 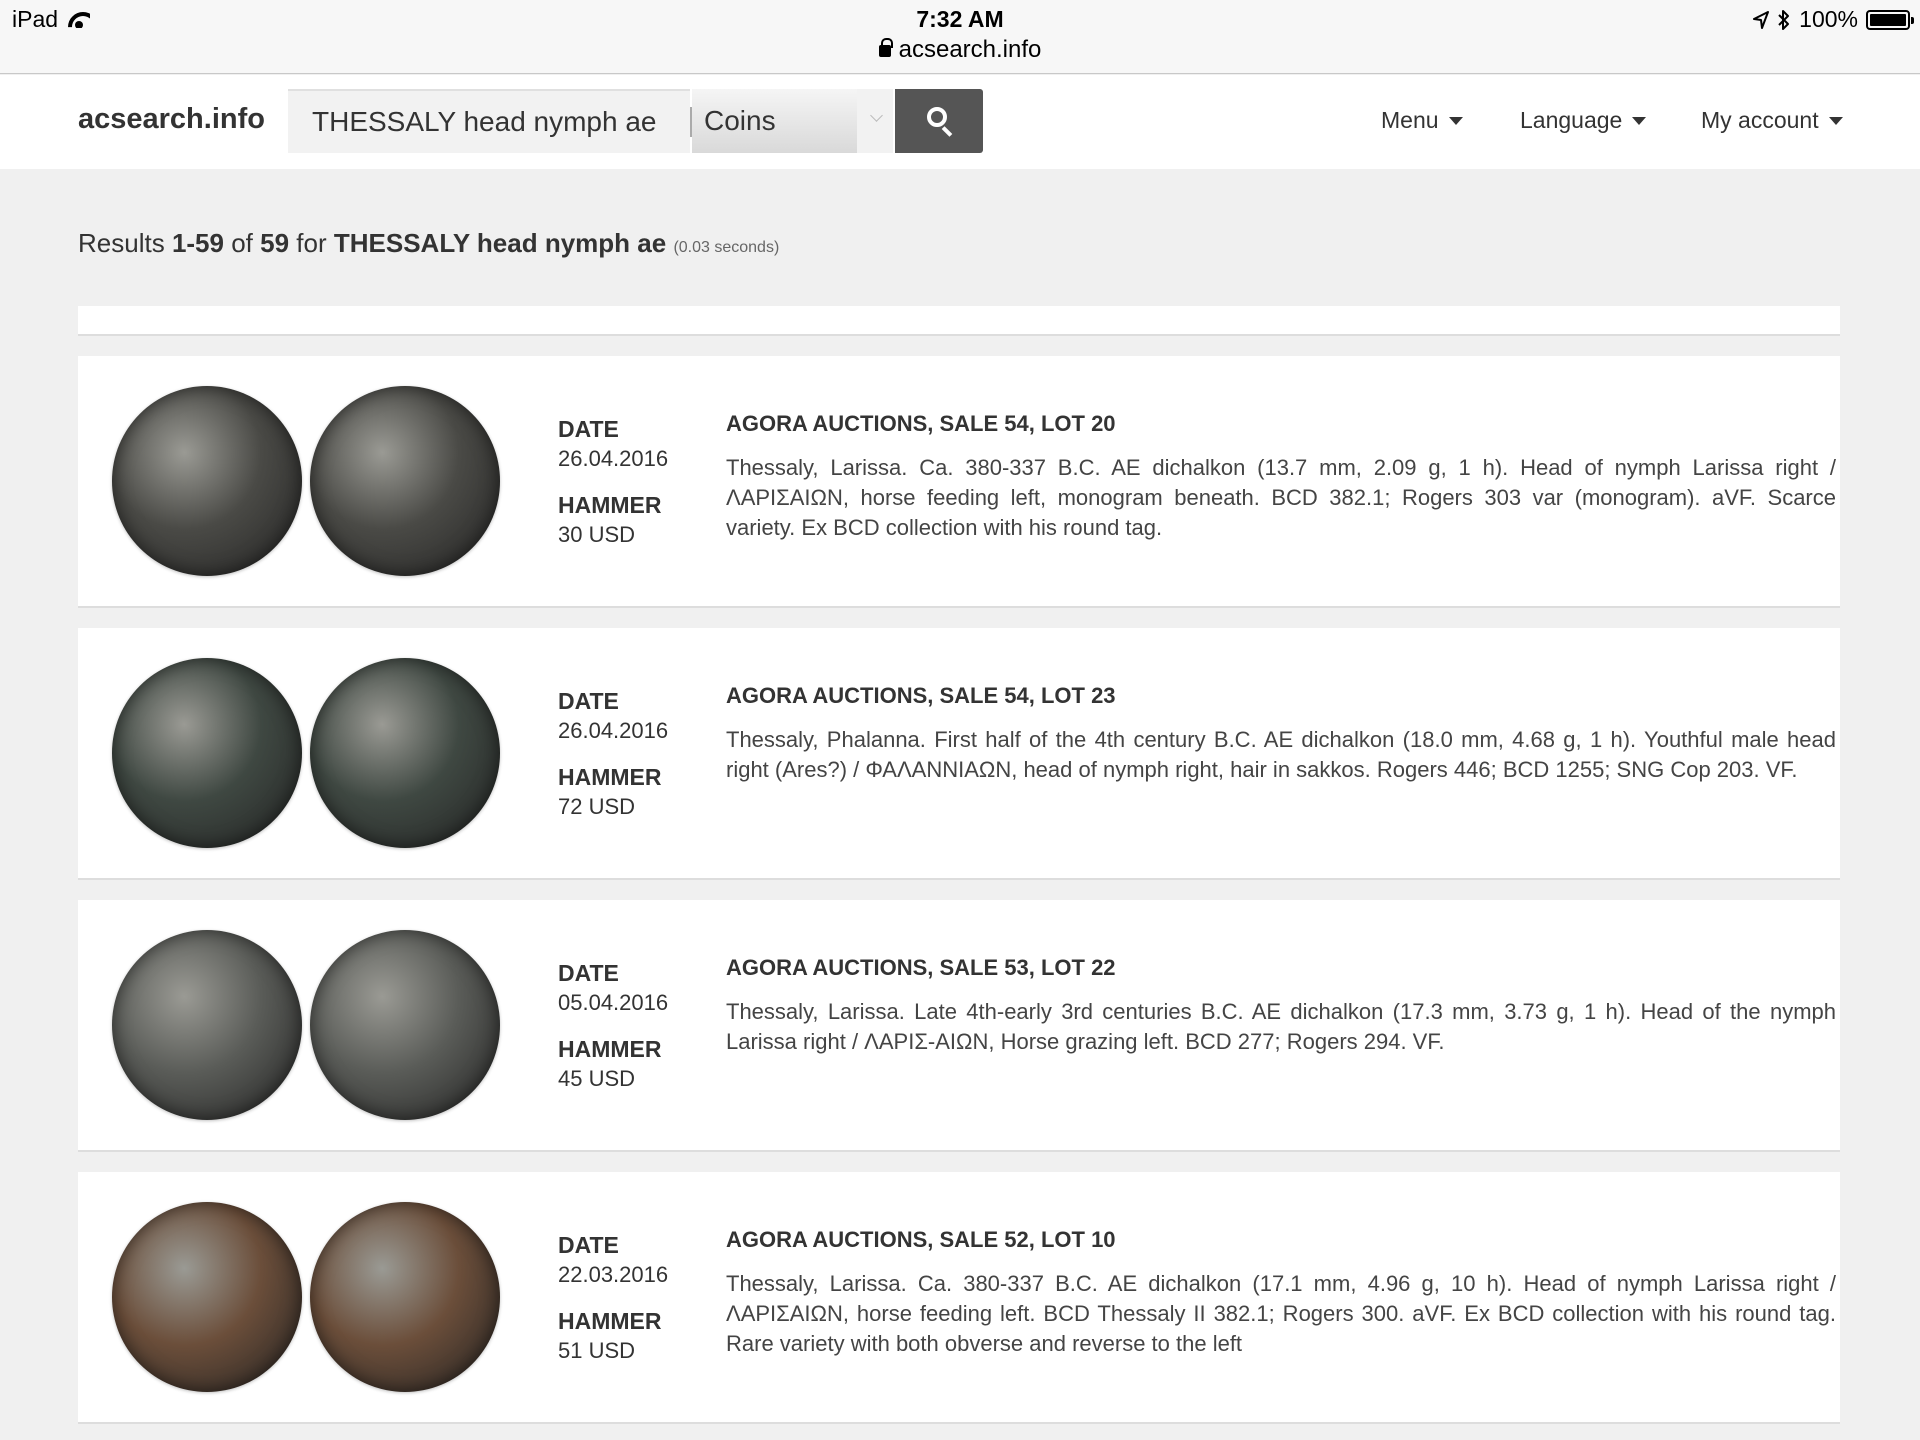 I want to click on hammer-value: 72 USD, so click(x=597, y=806).